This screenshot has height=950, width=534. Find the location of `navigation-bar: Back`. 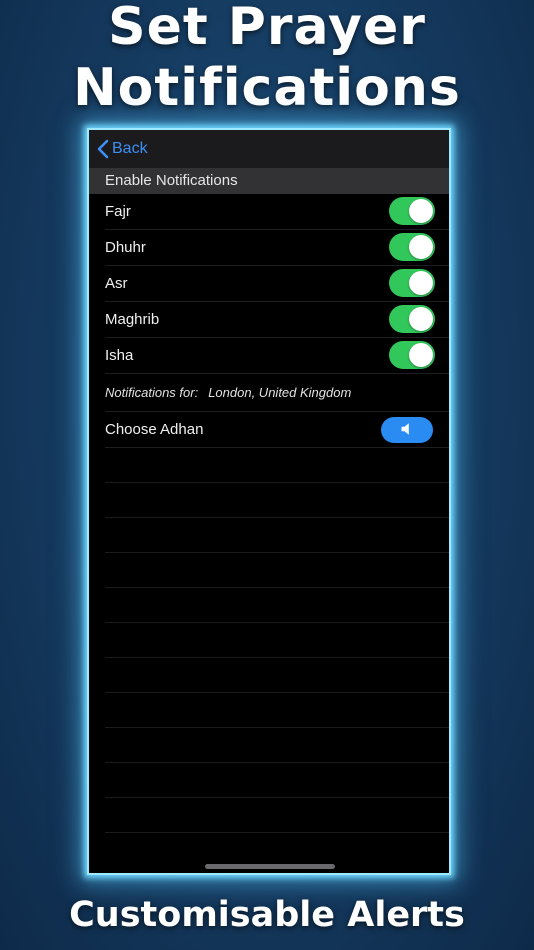

navigation-bar: Back is located at coordinates (269, 149).